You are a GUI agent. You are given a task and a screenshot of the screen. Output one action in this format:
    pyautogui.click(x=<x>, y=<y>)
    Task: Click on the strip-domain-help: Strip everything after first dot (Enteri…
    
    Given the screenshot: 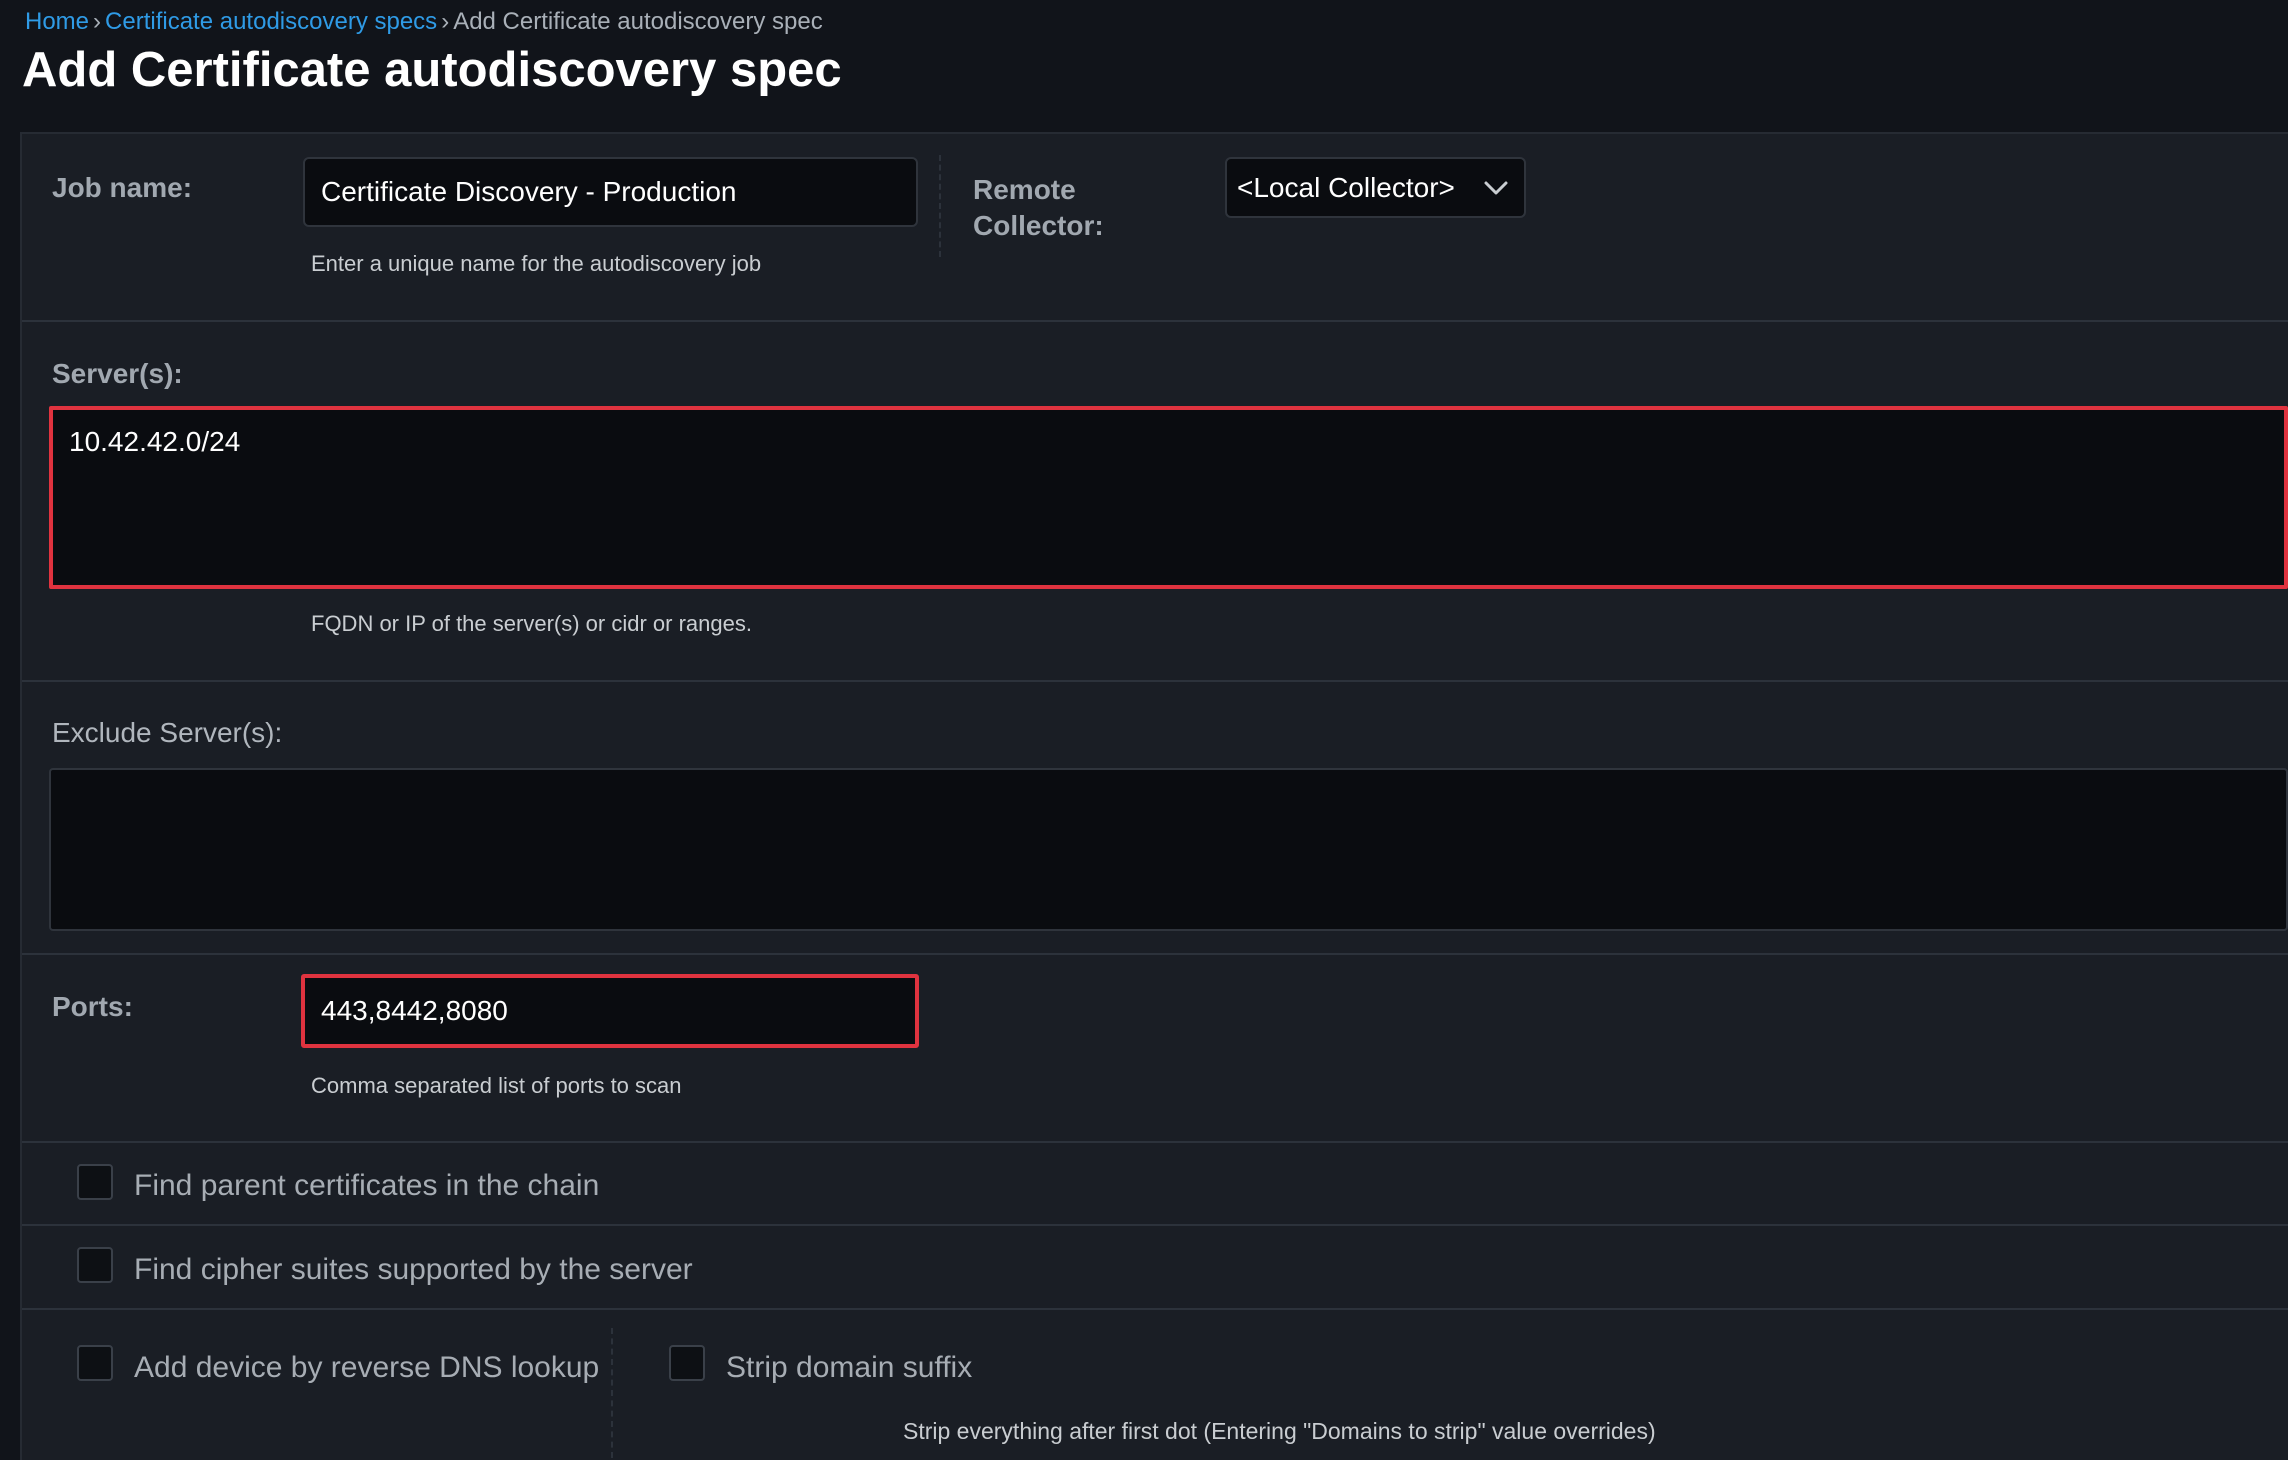 What is the action you would take?
    pyautogui.click(x=1279, y=1431)
    